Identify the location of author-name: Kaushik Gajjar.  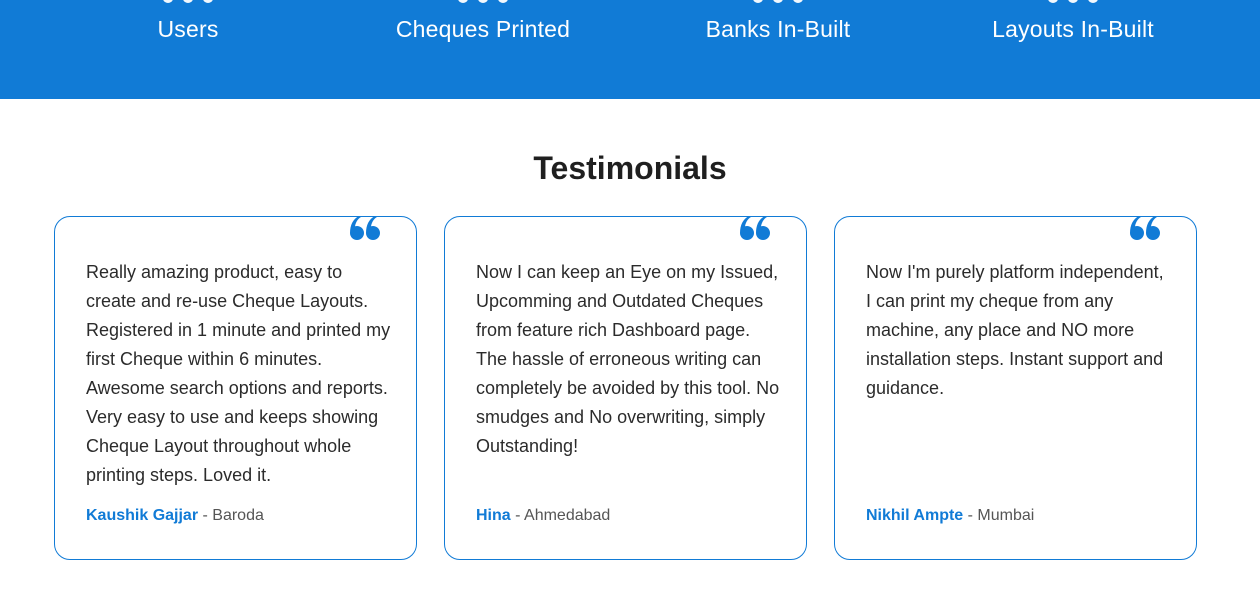
(142, 515).